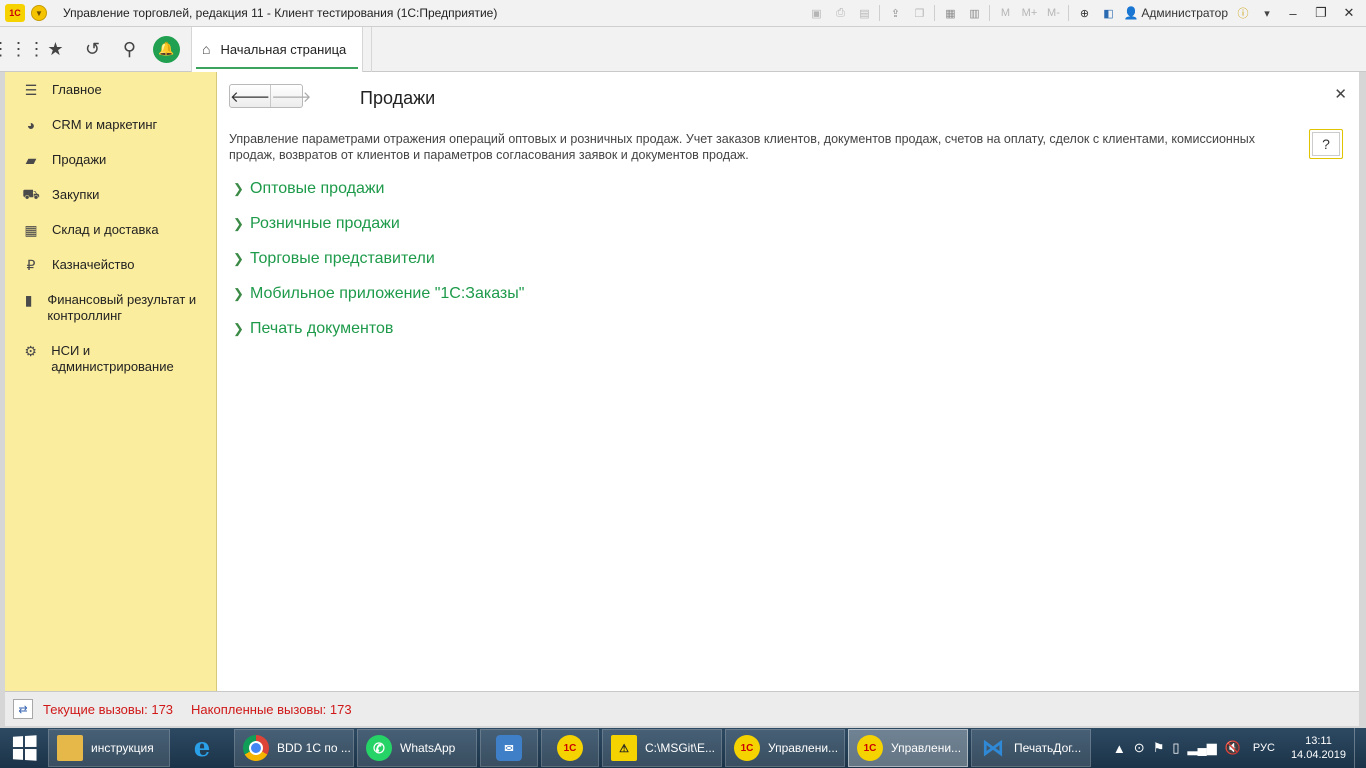  Describe the element at coordinates (398, 98) in the screenshot. I see `page-title: Продажи` at that location.